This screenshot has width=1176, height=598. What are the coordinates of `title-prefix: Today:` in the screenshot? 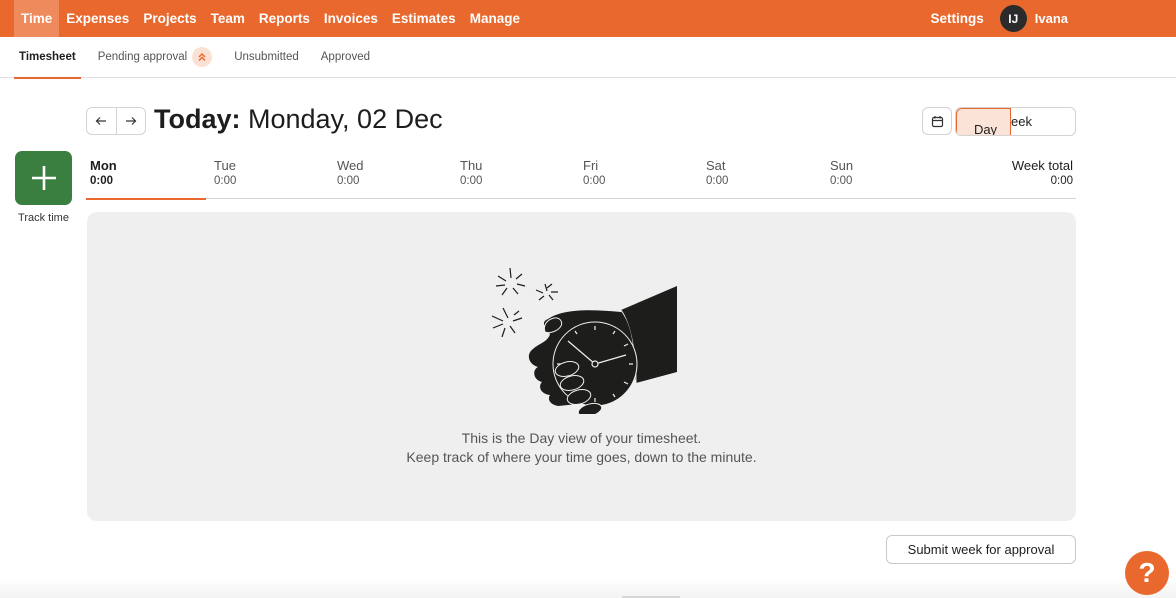 It's located at (197, 119).